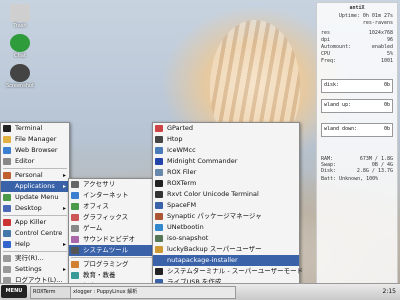 This screenshot has width=400, height=300. Describe the element at coordinates (235, 271) in the screenshot. I see `menu-item-label: システムターミナル - スーパーユーザーモード` at that location.